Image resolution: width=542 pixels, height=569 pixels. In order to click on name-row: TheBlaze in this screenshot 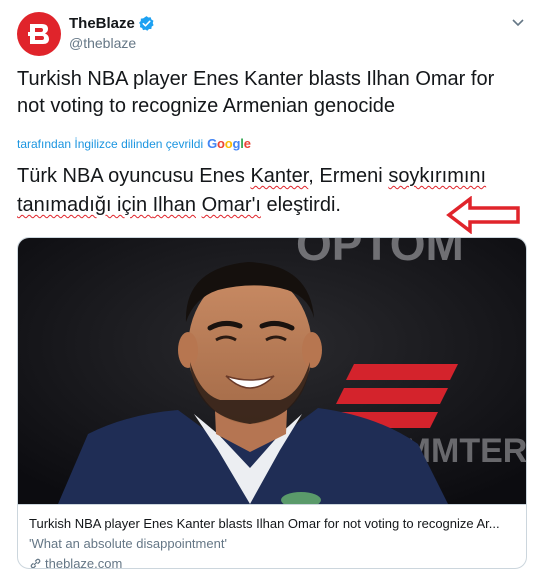, I will do `click(112, 23)`.